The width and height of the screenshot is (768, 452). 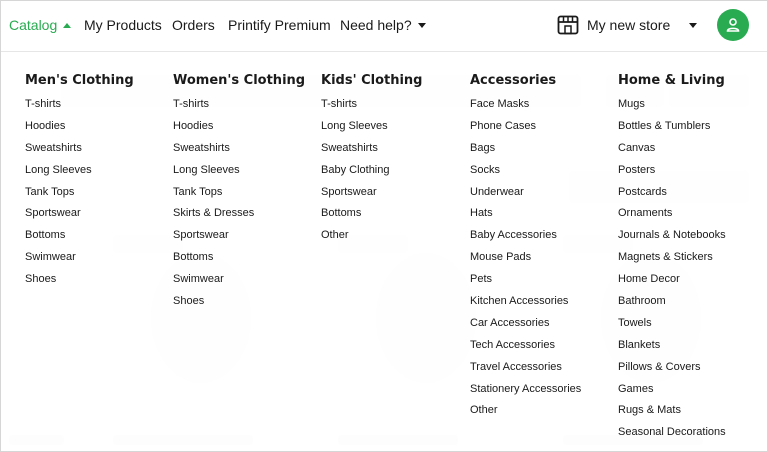 What do you see at coordinates (628, 25) in the screenshot?
I see `store-selector: My new store` at bounding box center [628, 25].